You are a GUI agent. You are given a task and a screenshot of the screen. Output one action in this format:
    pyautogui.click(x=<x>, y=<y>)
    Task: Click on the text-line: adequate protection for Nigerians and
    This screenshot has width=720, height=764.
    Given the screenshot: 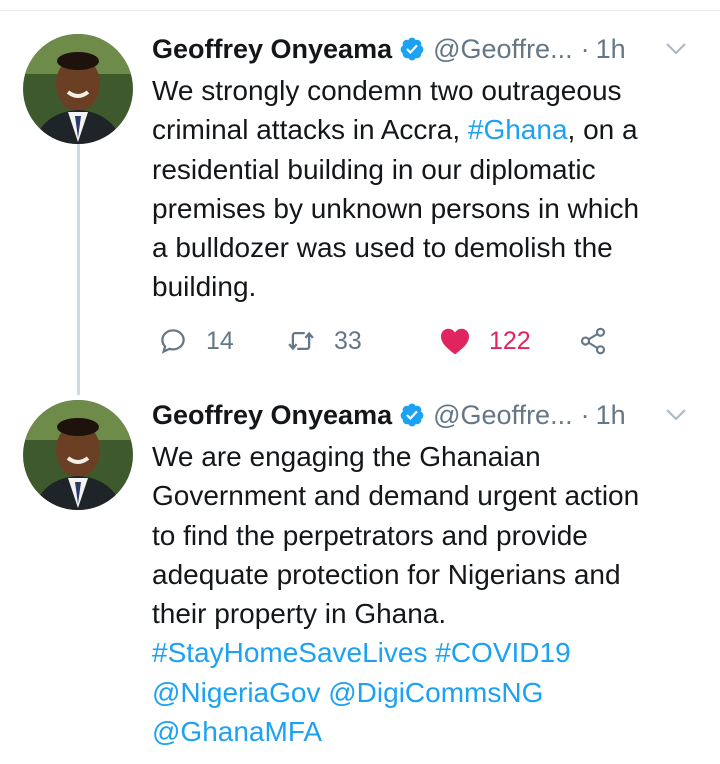 What is the action you would take?
    pyautogui.click(x=386, y=574)
    